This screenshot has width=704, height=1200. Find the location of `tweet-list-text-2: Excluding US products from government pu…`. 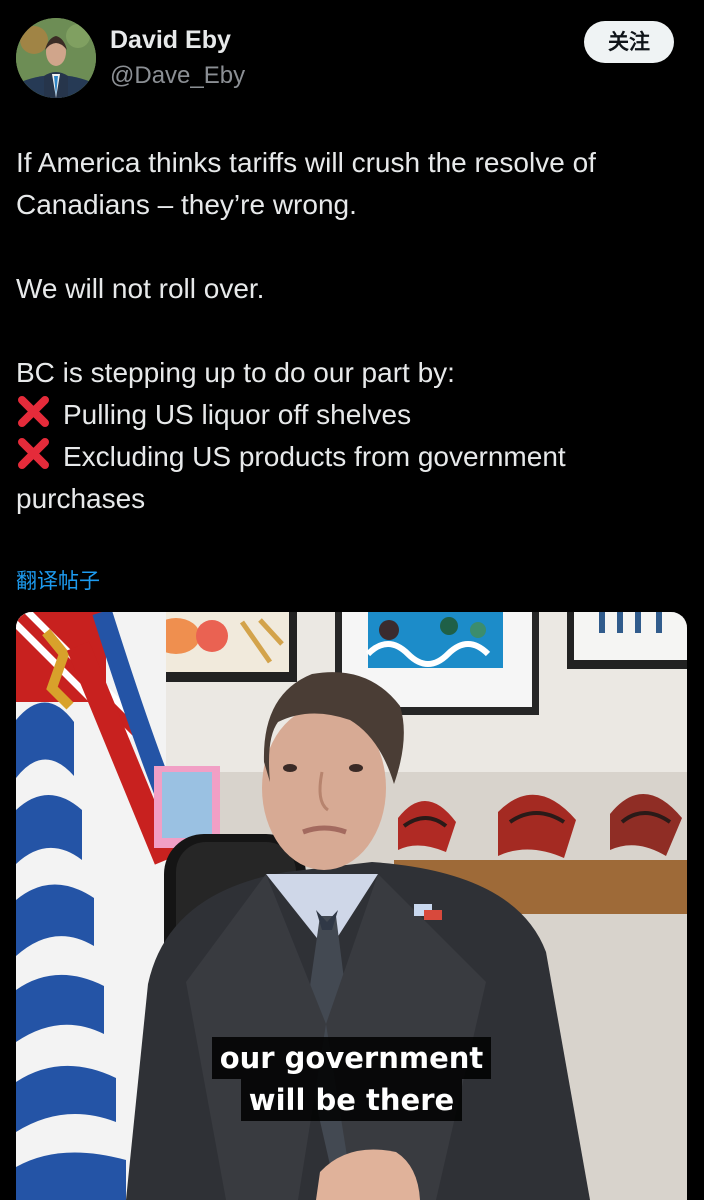

tweet-list-text-2: Excluding US products from government pu… is located at coordinates (291, 477).